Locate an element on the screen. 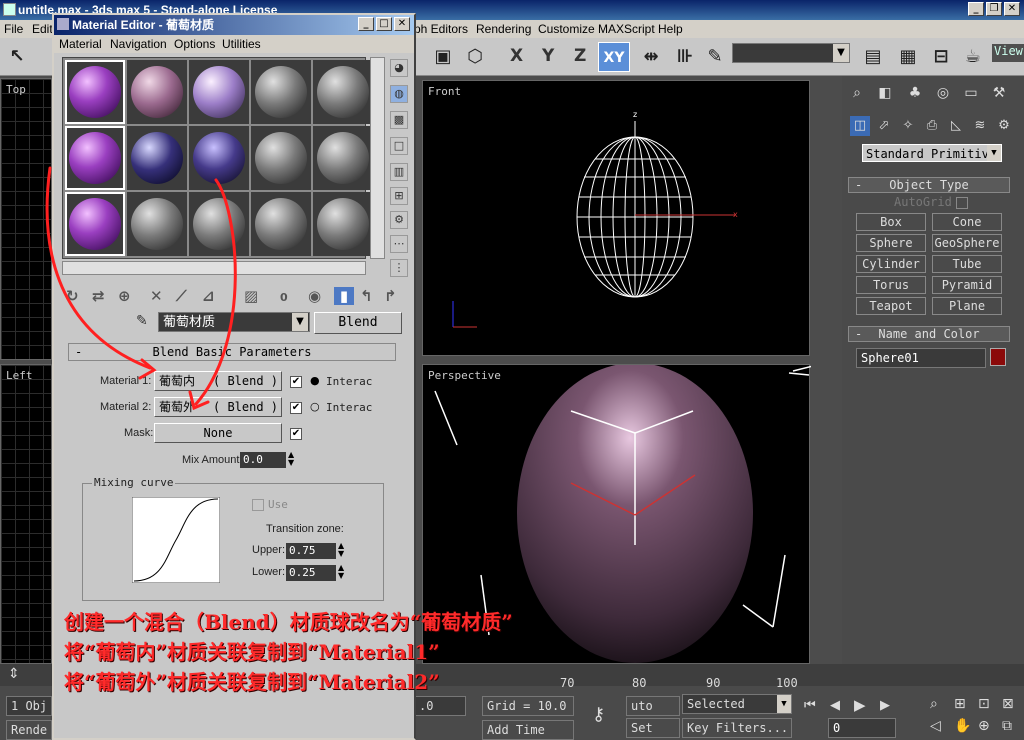 The height and width of the screenshot is (740, 1024). arrow-to-material1 is located at coordinates (98, 268).